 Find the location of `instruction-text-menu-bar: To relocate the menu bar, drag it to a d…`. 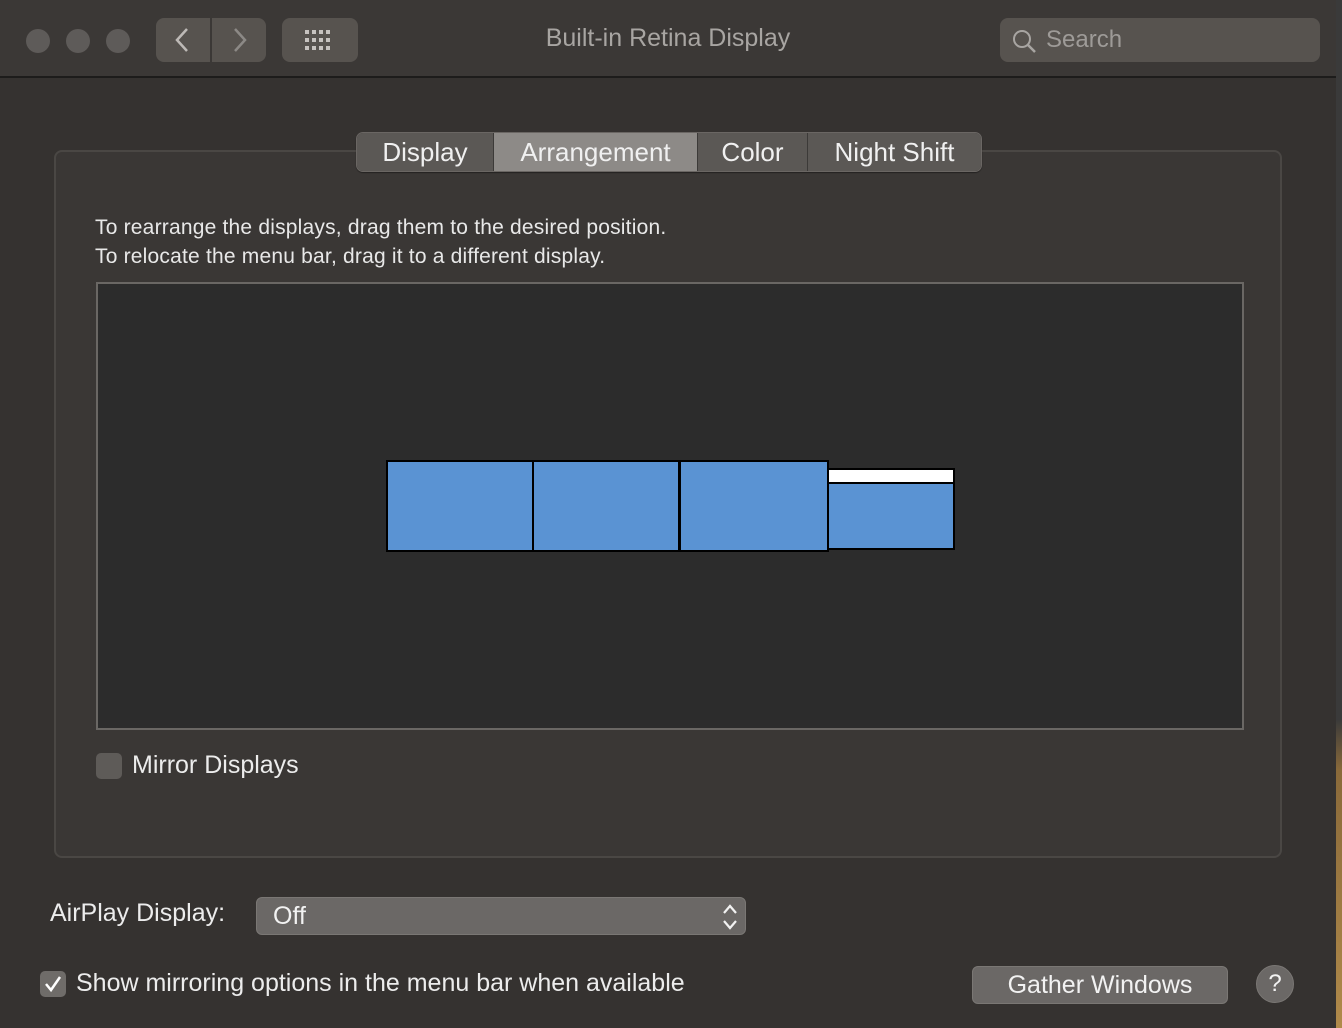

instruction-text-menu-bar: To relocate the menu bar, drag it to a d… is located at coordinates (350, 256).